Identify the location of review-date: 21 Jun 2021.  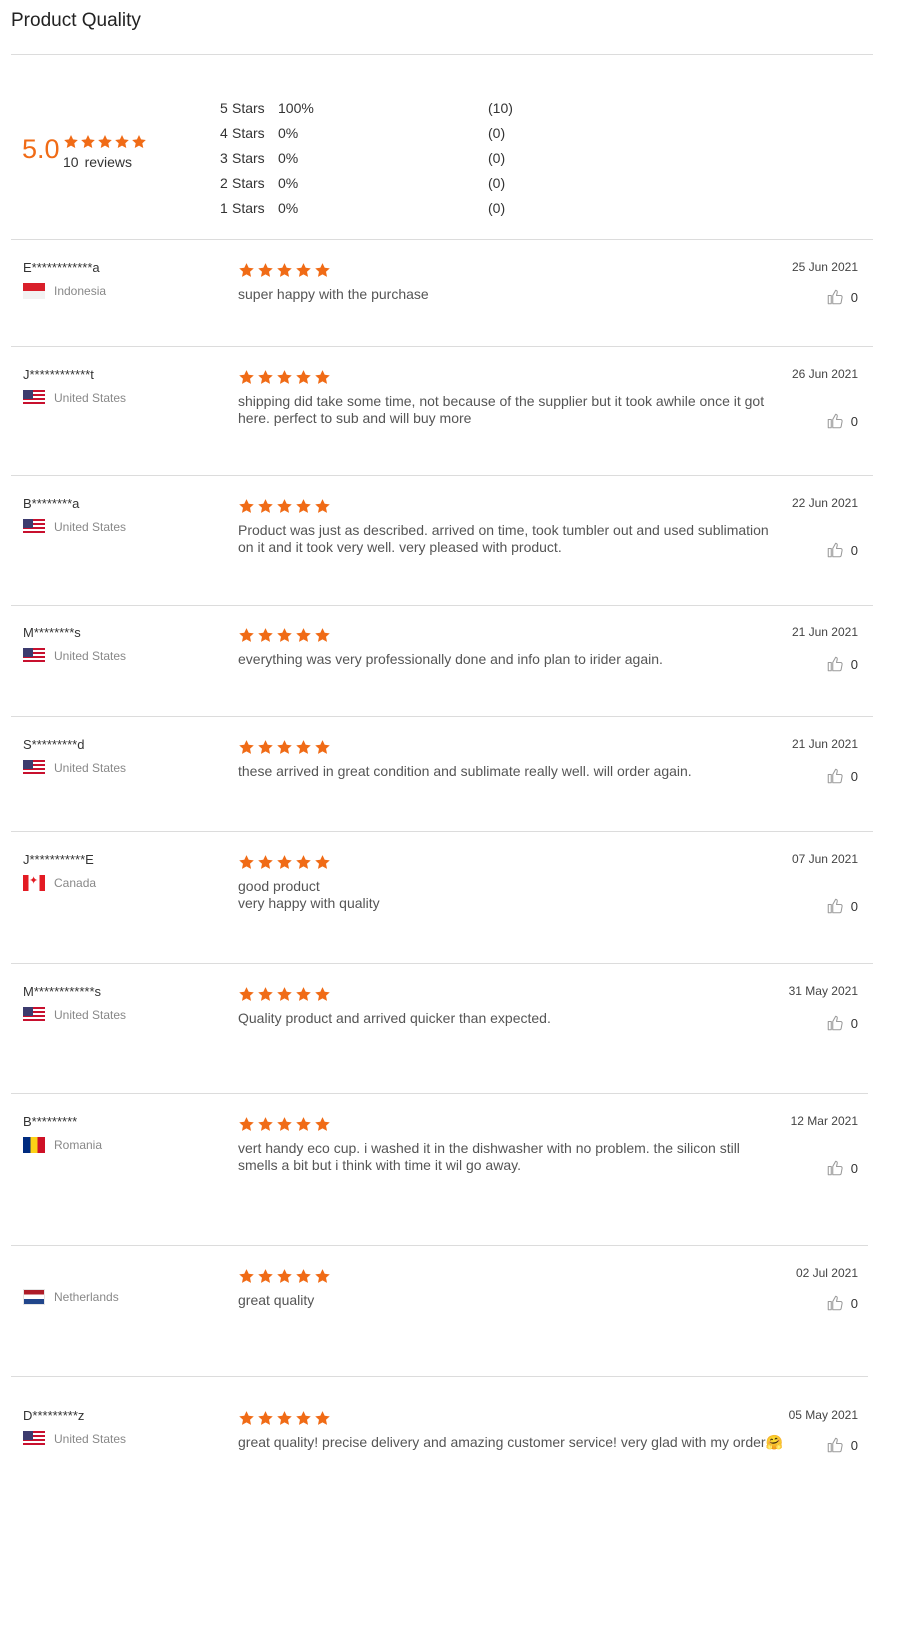
(824, 632).